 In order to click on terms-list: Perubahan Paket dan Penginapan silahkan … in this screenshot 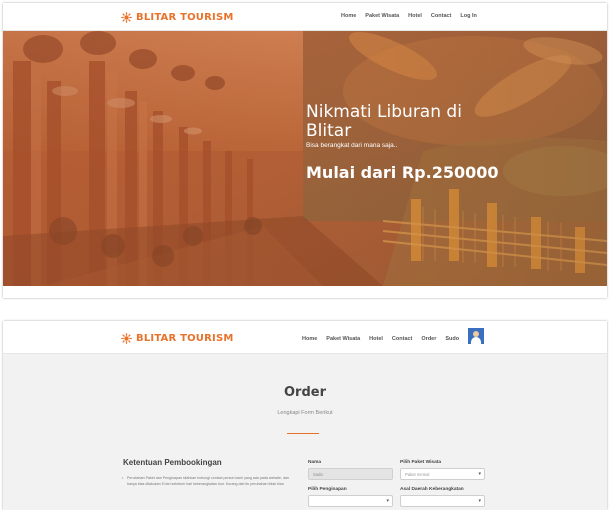, I will do `click(209, 481)`.